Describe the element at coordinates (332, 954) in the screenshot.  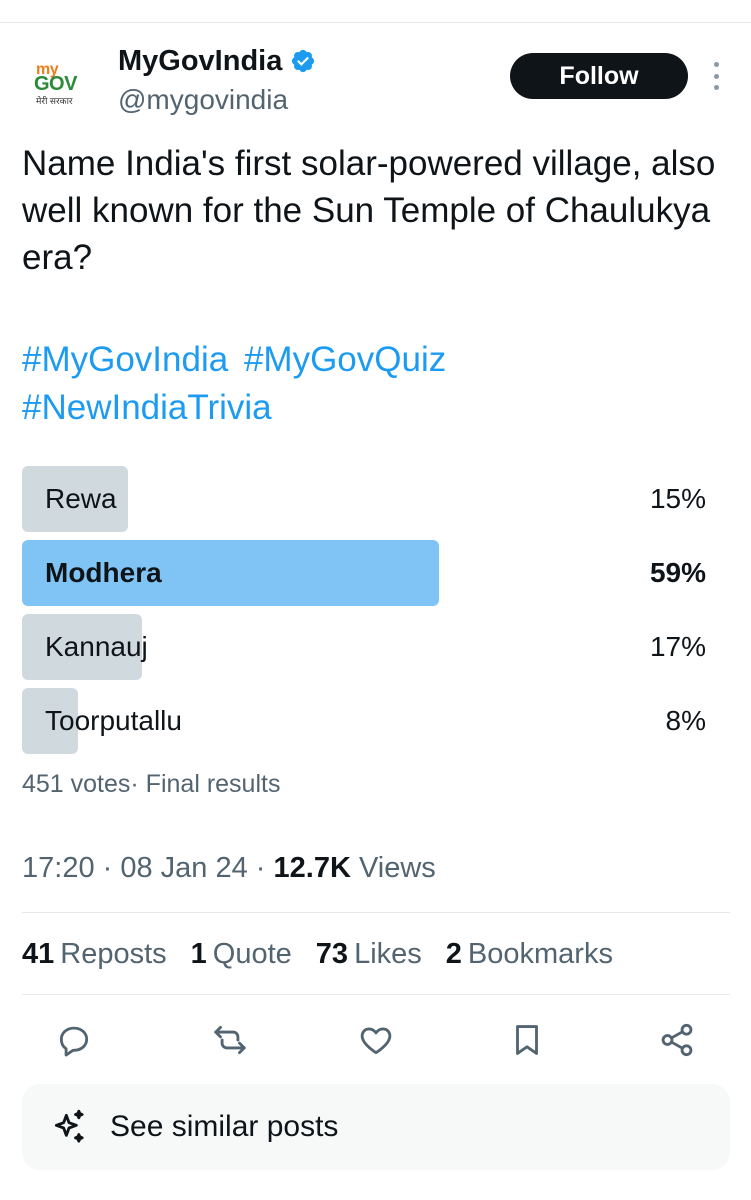
I see `likes-count: 73` at that location.